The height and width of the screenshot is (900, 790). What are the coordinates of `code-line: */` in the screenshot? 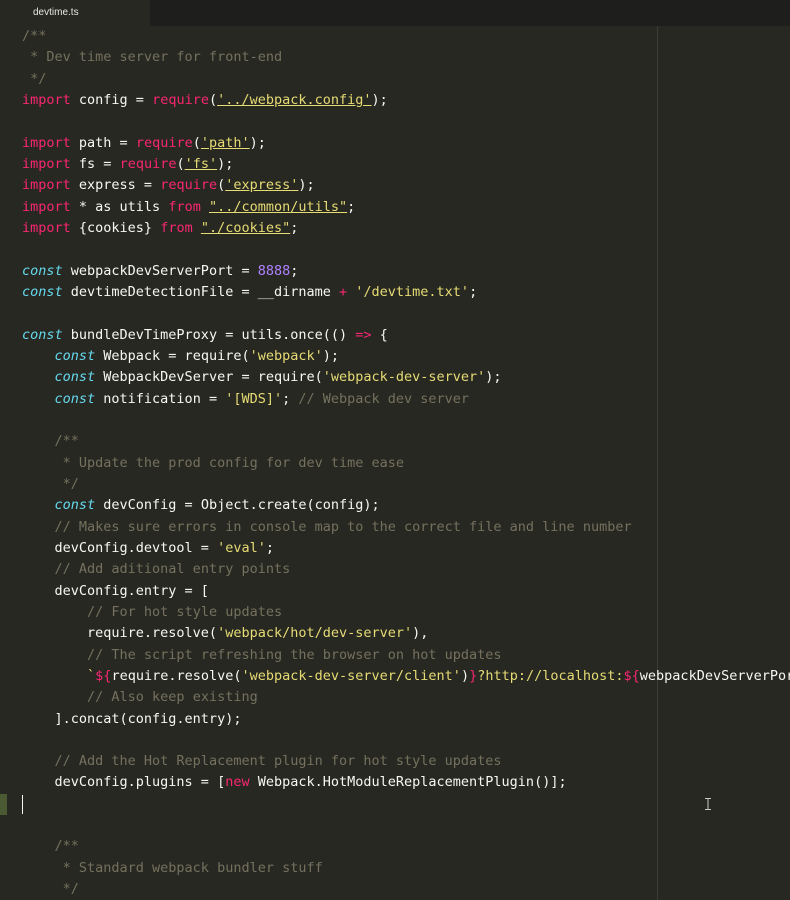 It's located at (406, 889).